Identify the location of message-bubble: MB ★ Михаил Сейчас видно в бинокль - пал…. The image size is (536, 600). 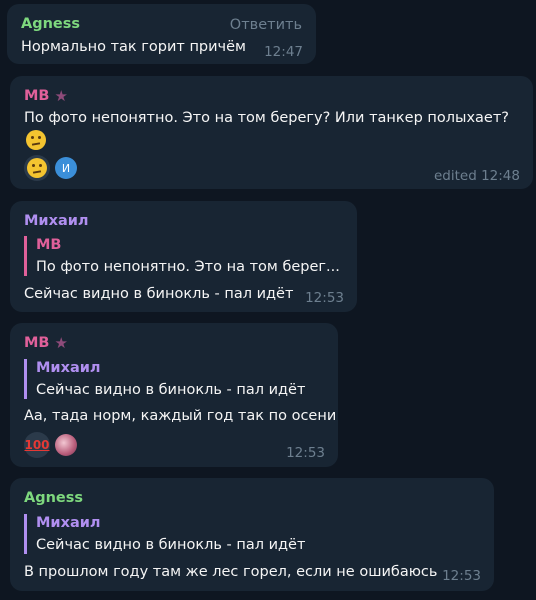
(174, 395).